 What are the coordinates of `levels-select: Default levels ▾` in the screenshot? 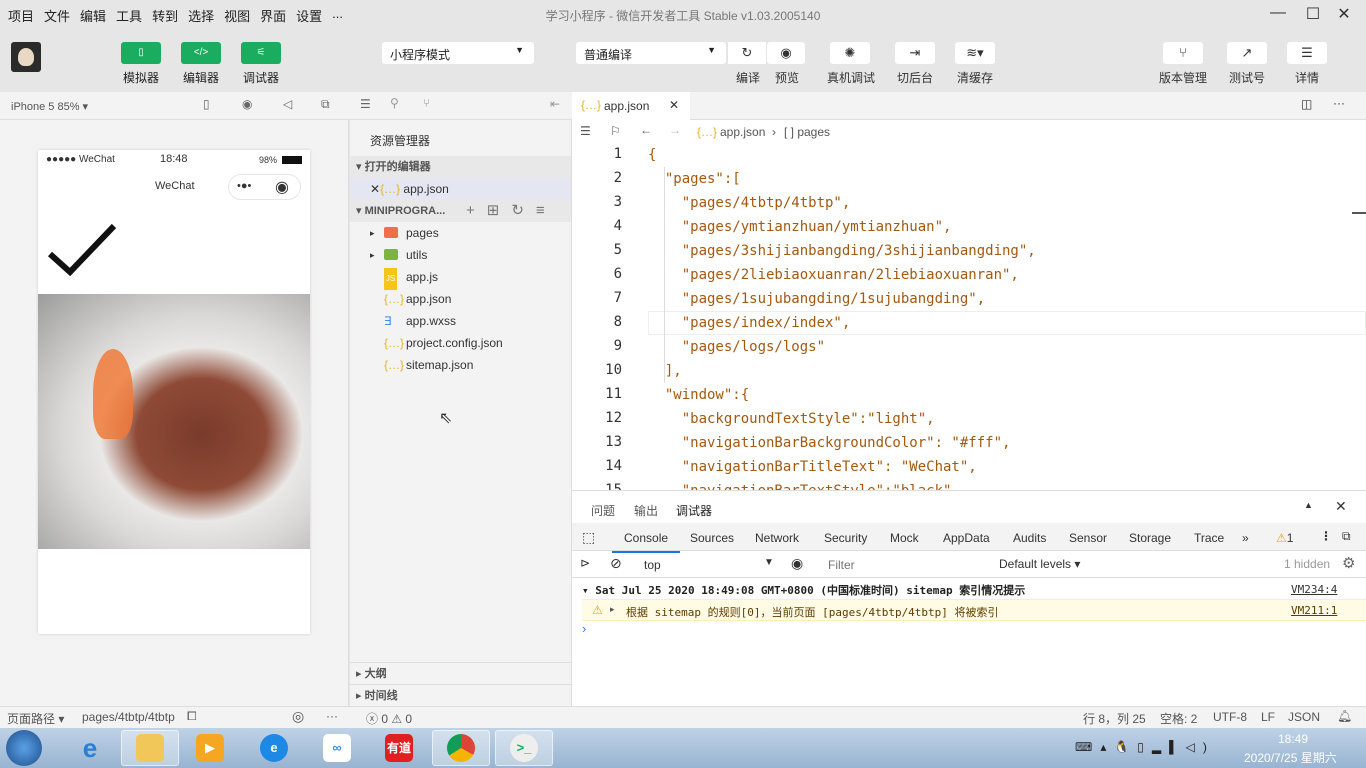 It's located at (1039, 564).